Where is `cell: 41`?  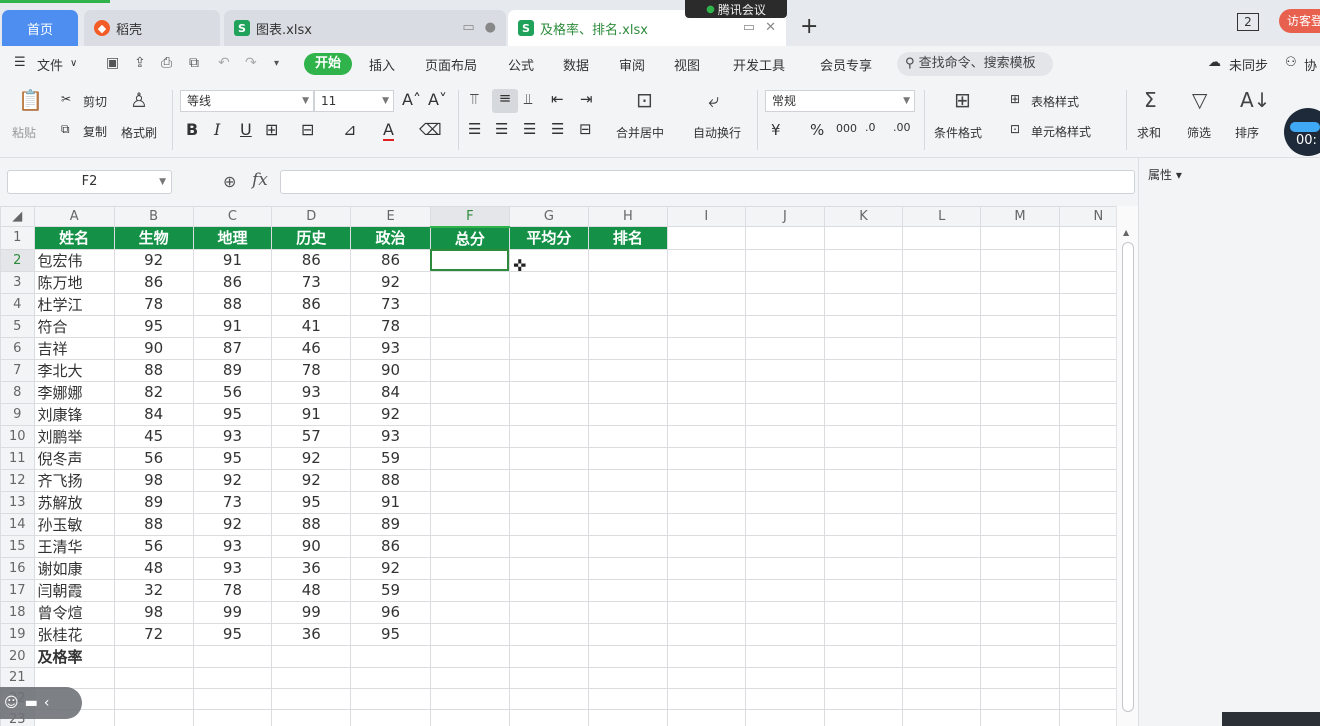
cell: 41 is located at coordinates (311, 326).